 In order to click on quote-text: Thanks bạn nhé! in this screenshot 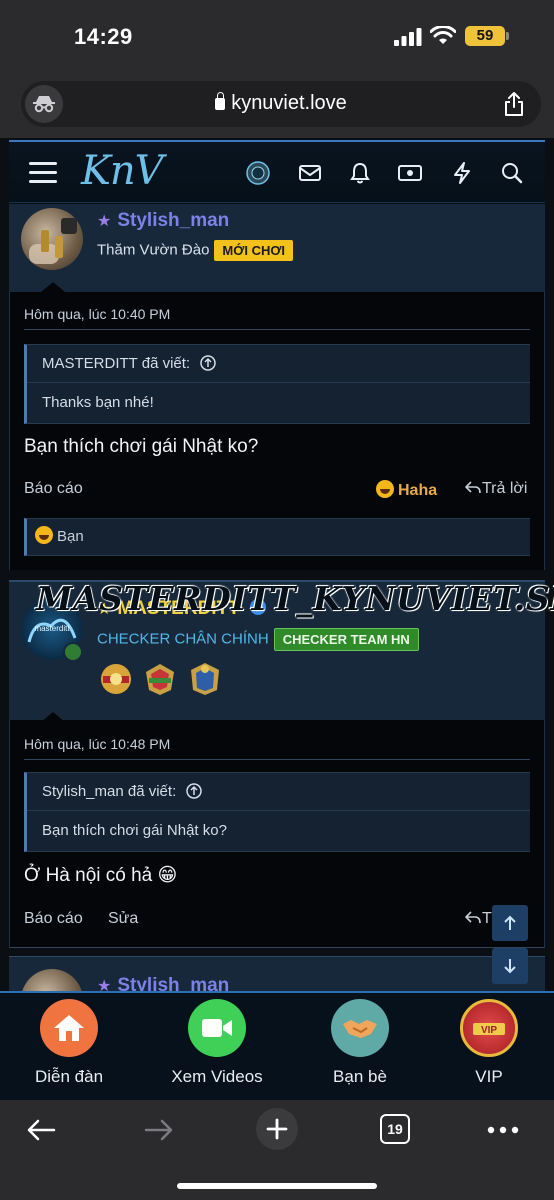, I will do `click(98, 402)`.